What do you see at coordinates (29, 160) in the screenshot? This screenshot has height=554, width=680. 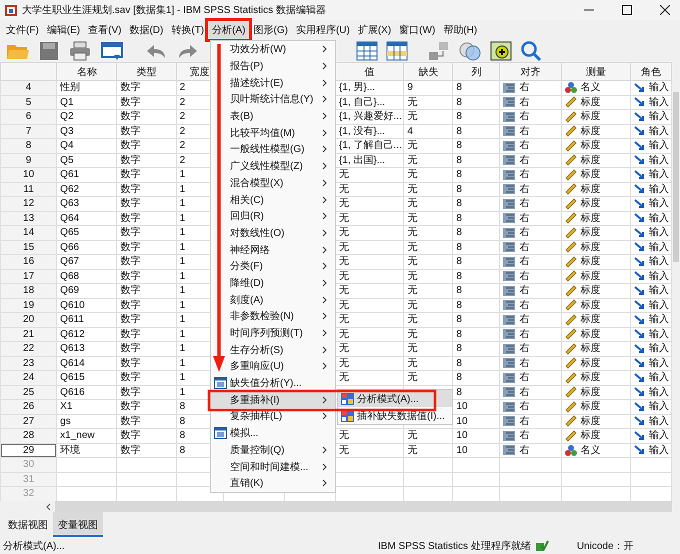 I see `row-number: 9` at bounding box center [29, 160].